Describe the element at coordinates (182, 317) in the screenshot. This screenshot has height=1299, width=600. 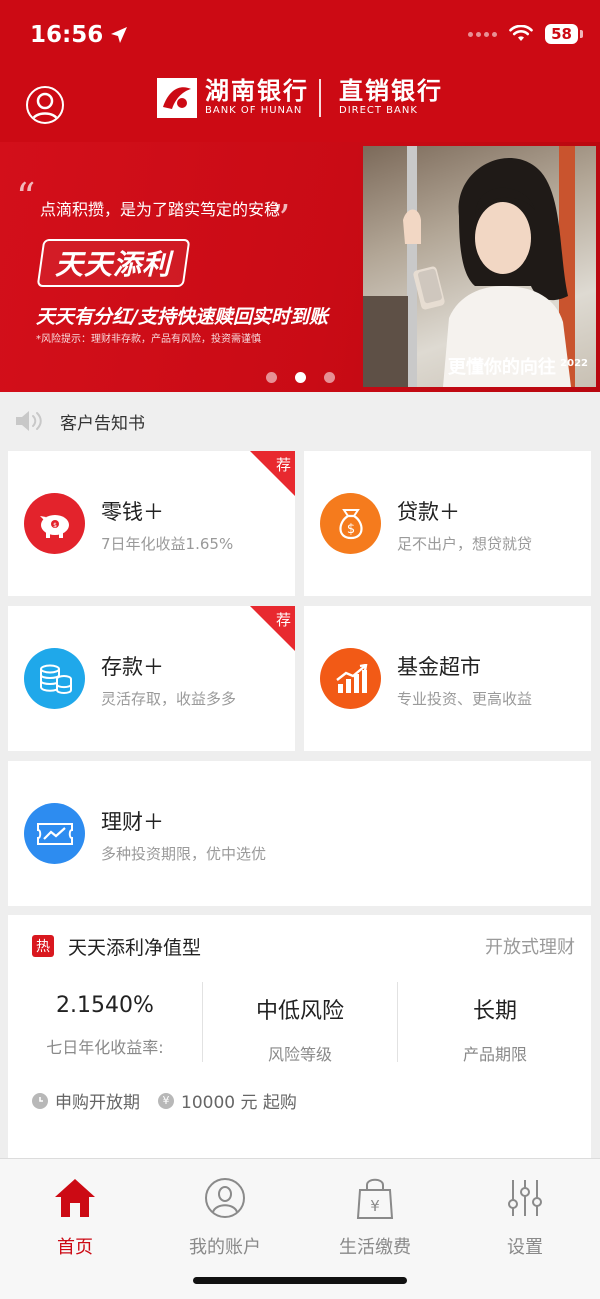
I see `banner-feature: 天天有分红/支持快速赎回实时到账` at that location.